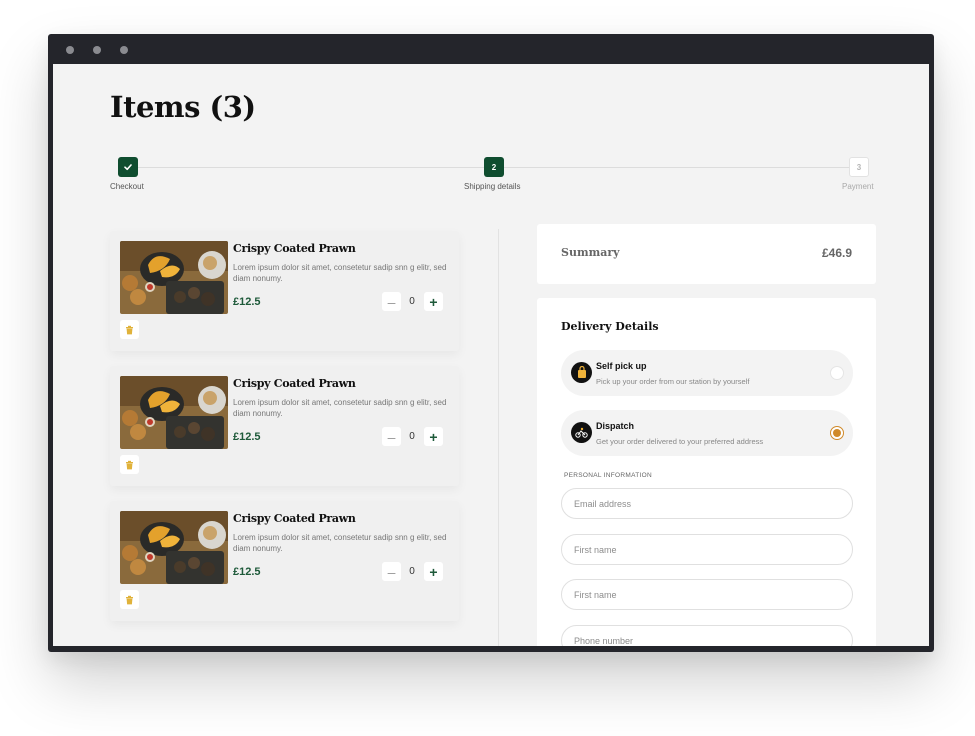 Image resolution: width=975 pixels, height=736 pixels. Describe the element at coordinates (836, 253) in the screenshot. I see `summary-total: £46.9` at that location.